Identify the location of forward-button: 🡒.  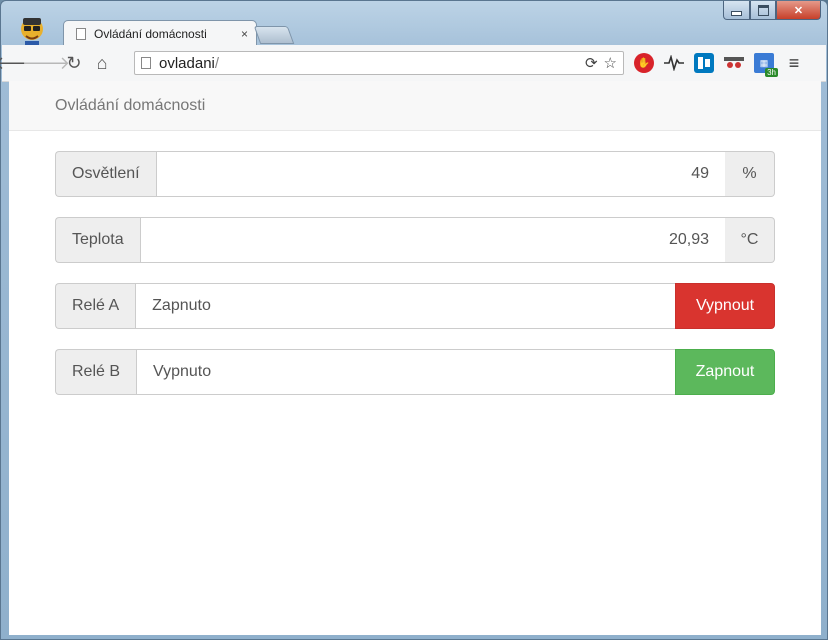
(46, 63).